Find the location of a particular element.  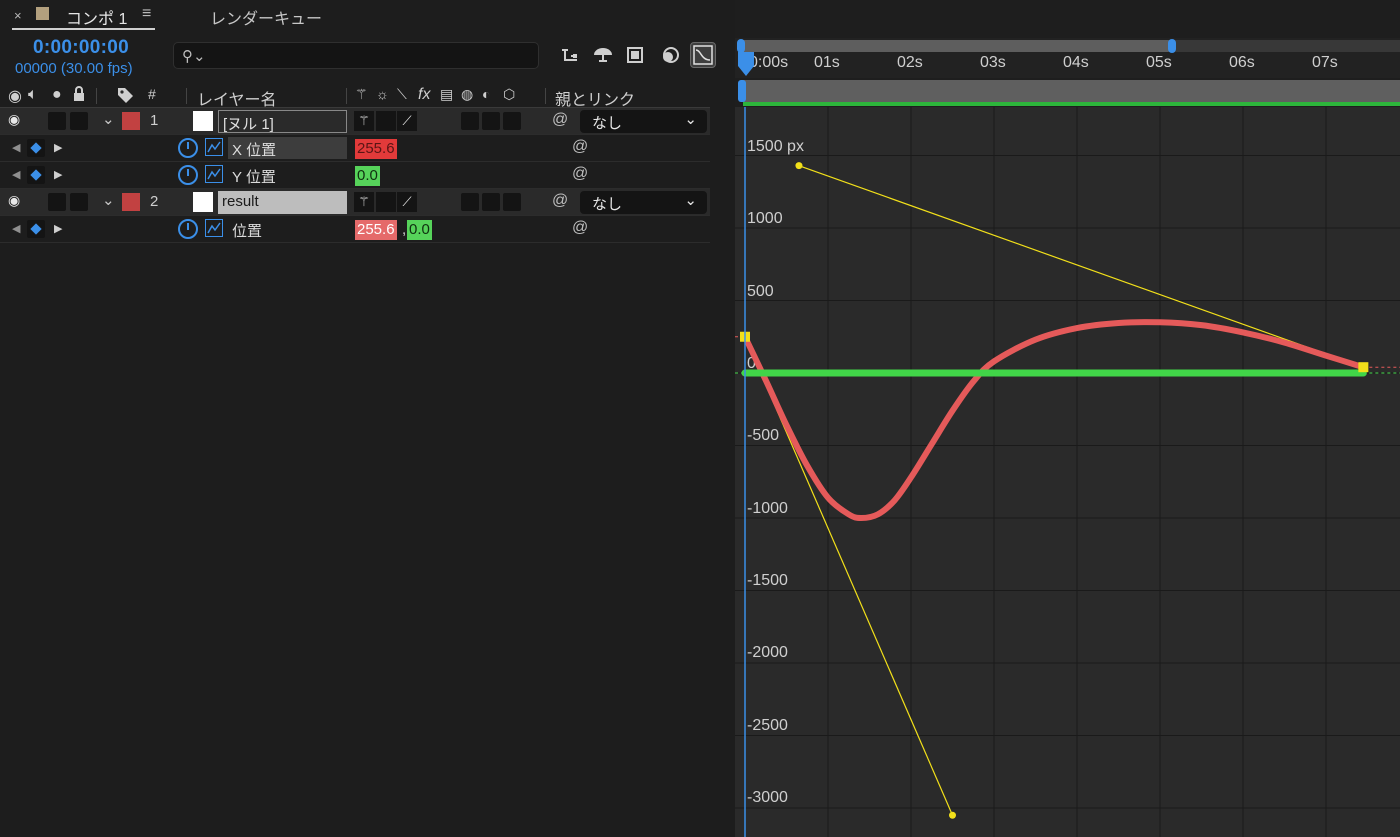

switch-quality-icon: ⟍ is located at coordinates (402, 94).